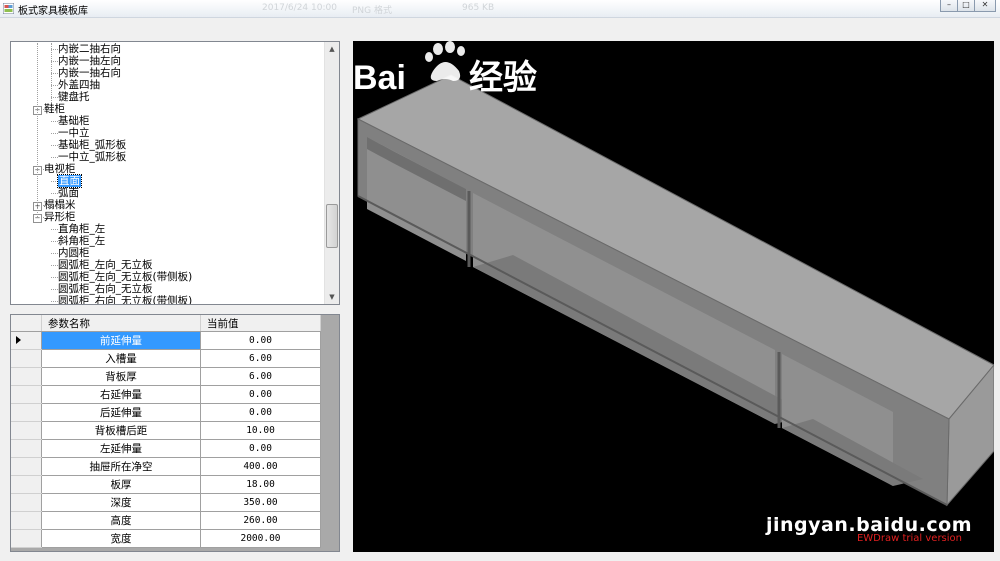 The image size is (1000, 561). I want to click on tree-item: 外盖四抽, so click(169, 85).